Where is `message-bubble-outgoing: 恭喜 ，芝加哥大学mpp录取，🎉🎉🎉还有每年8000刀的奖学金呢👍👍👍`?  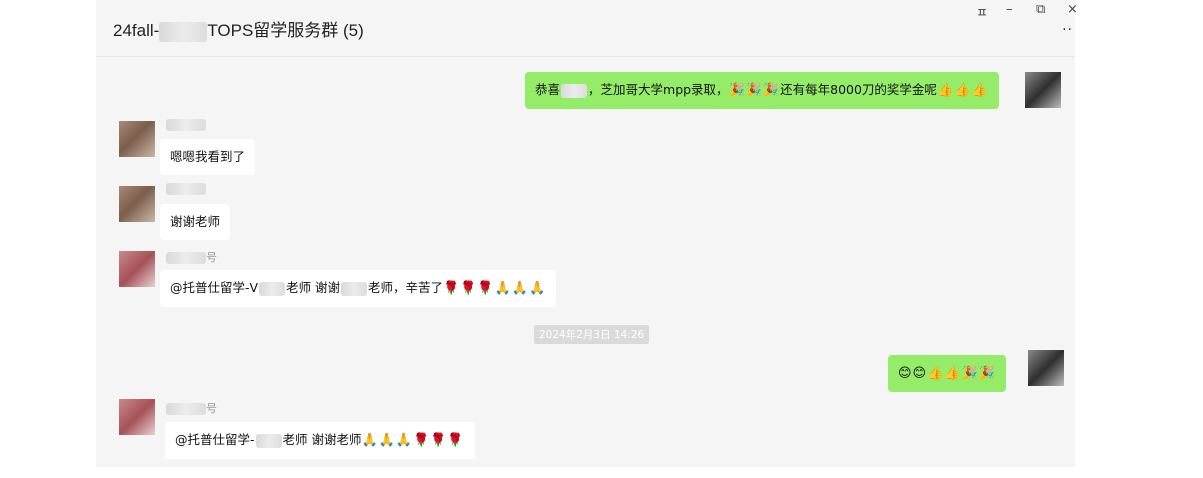
message-bubble-outgoing: 恭喜 ，芝加哥大学mpp录取，🎉🎉🎉还有每年8000刀的奖学金呢👍👍👍 is located at coordinates (762, 90).